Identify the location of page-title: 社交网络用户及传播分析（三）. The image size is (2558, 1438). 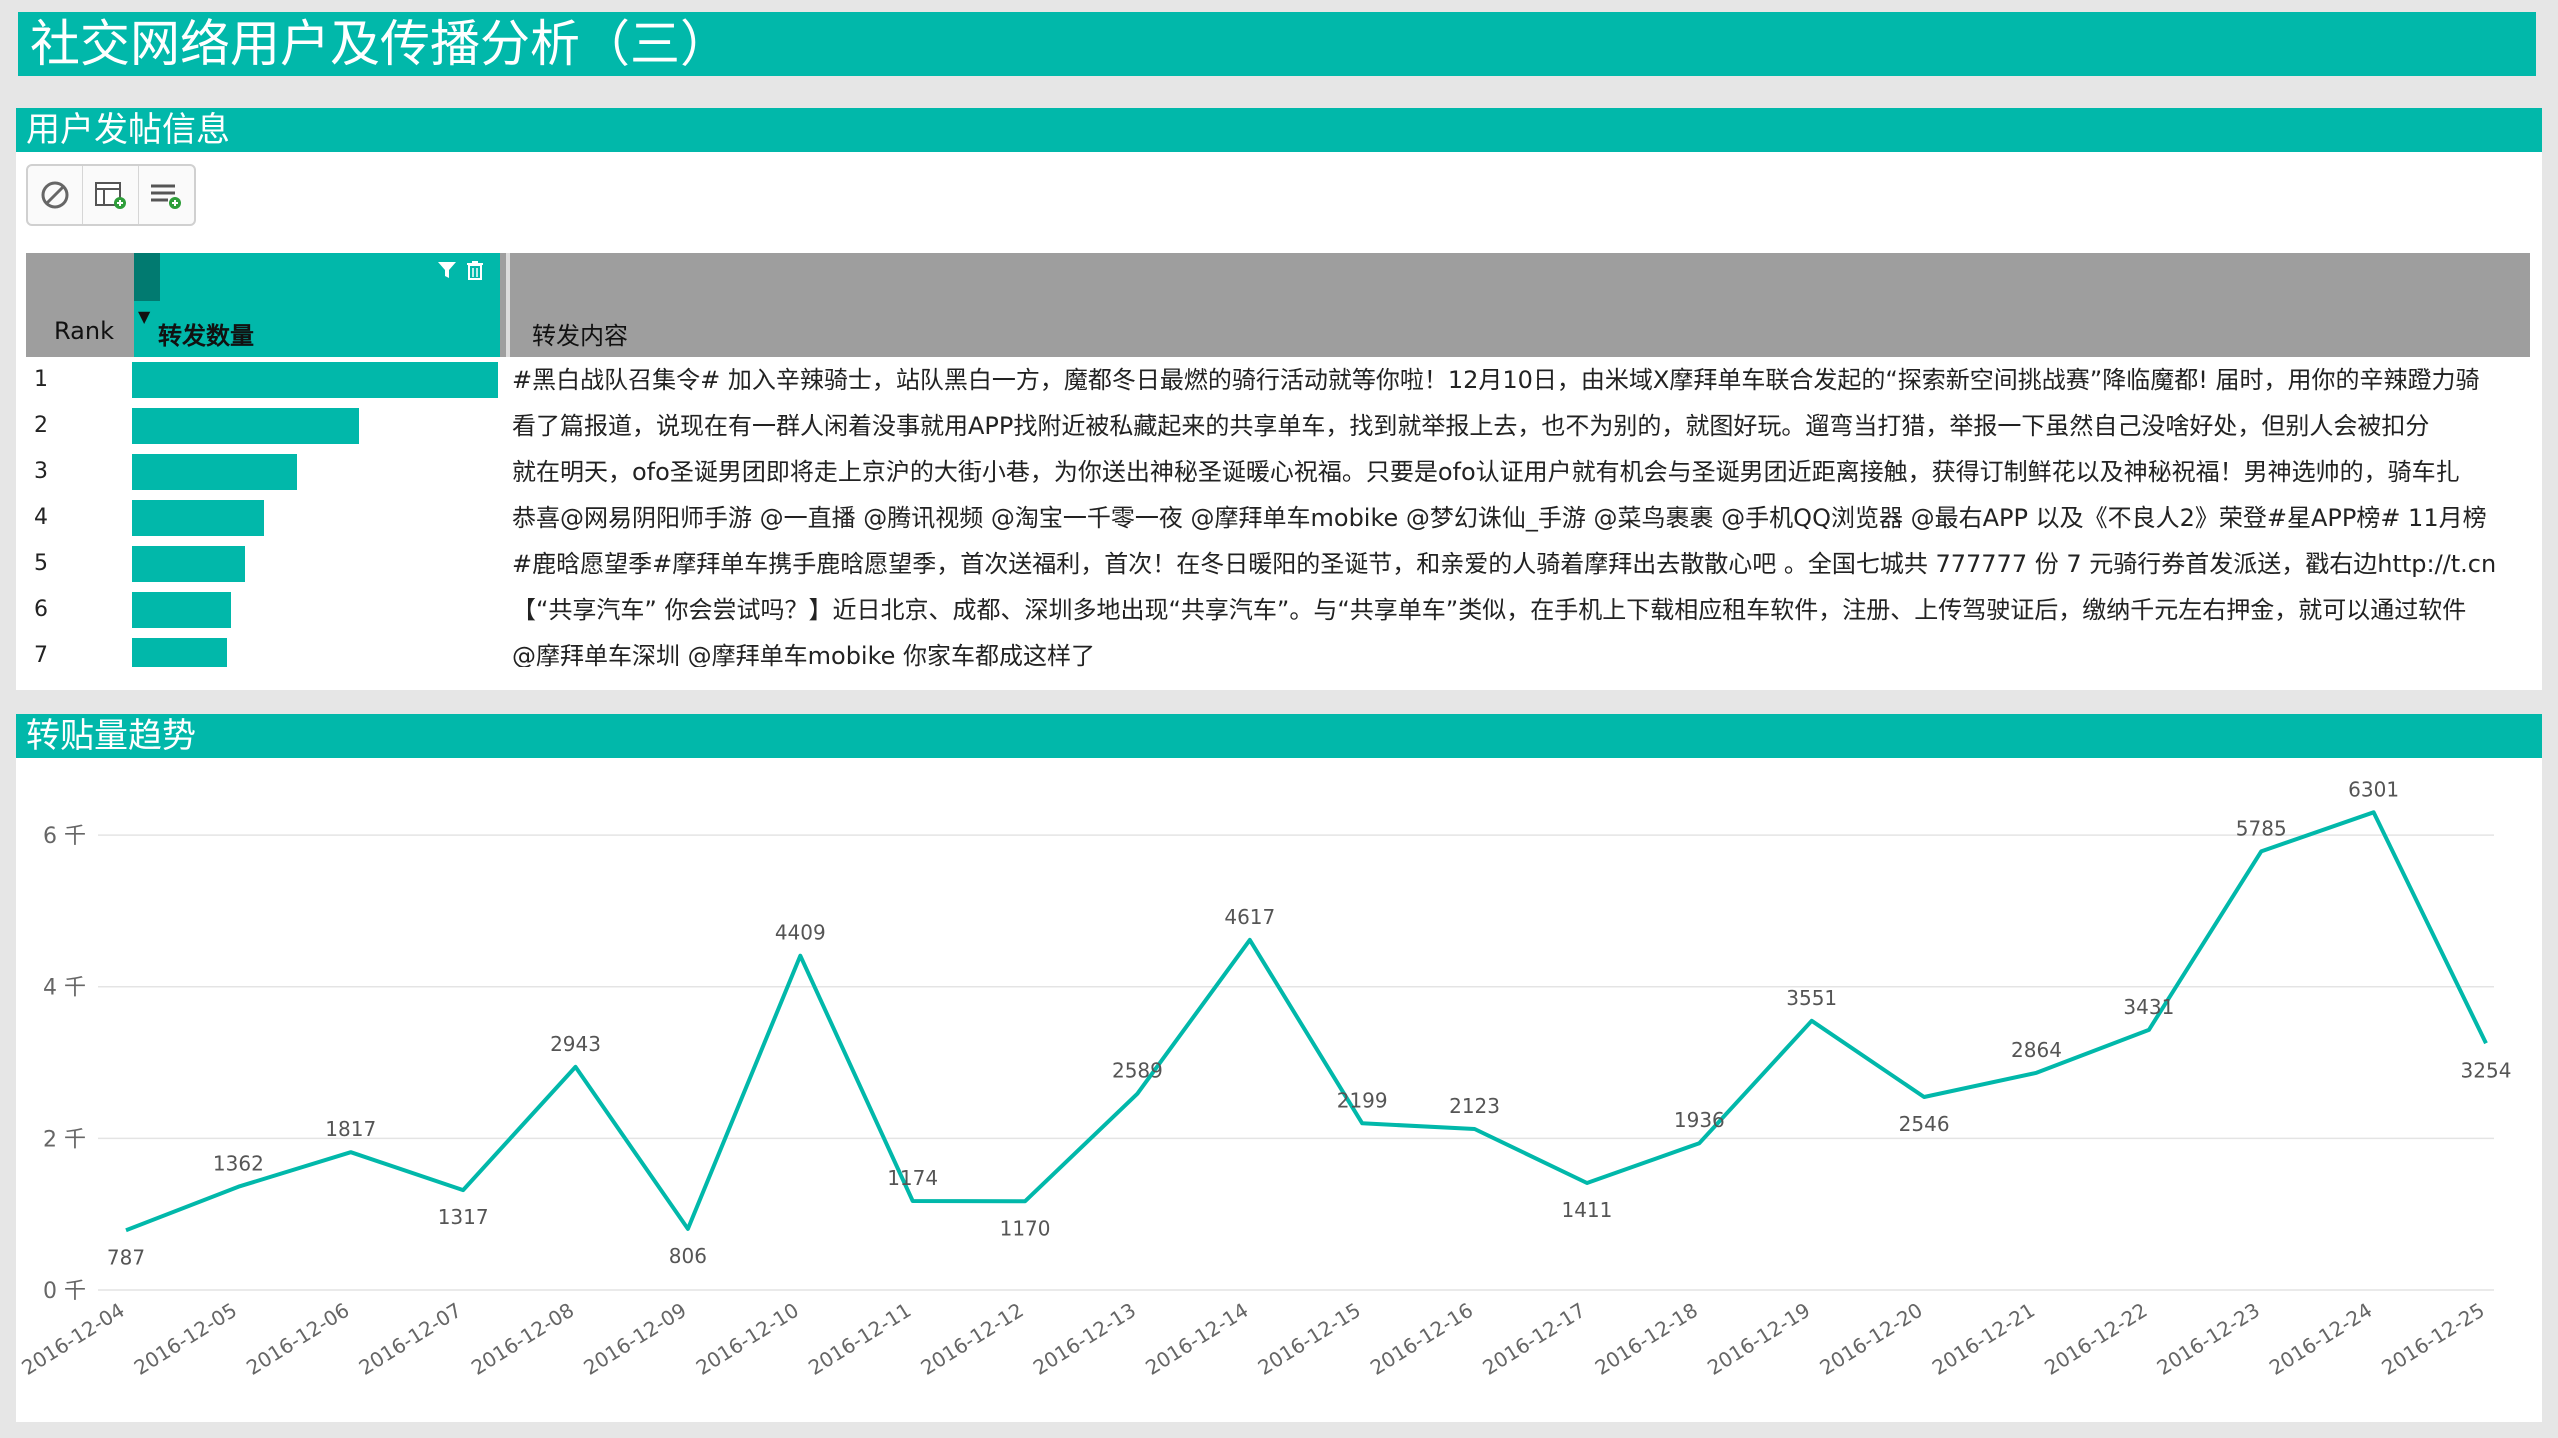
(1277, 44).